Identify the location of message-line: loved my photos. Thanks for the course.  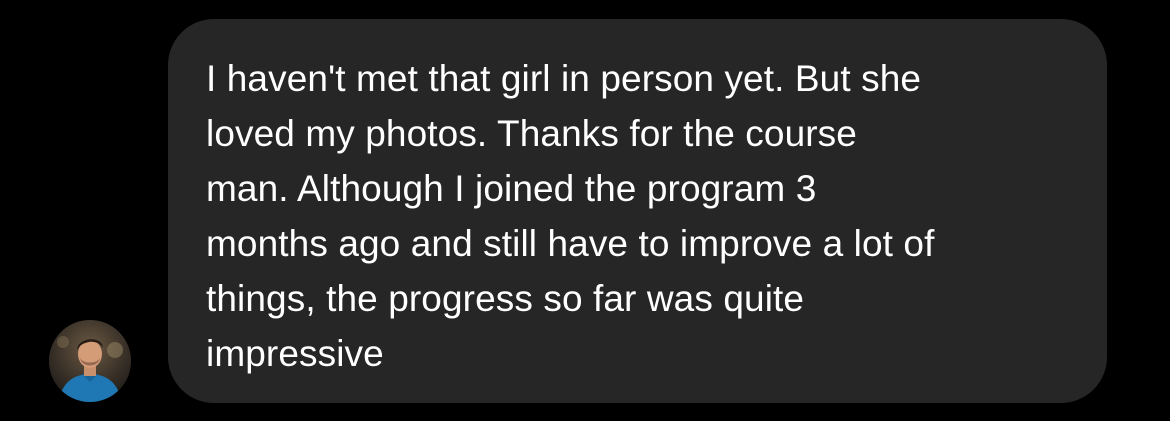
(531, 133).